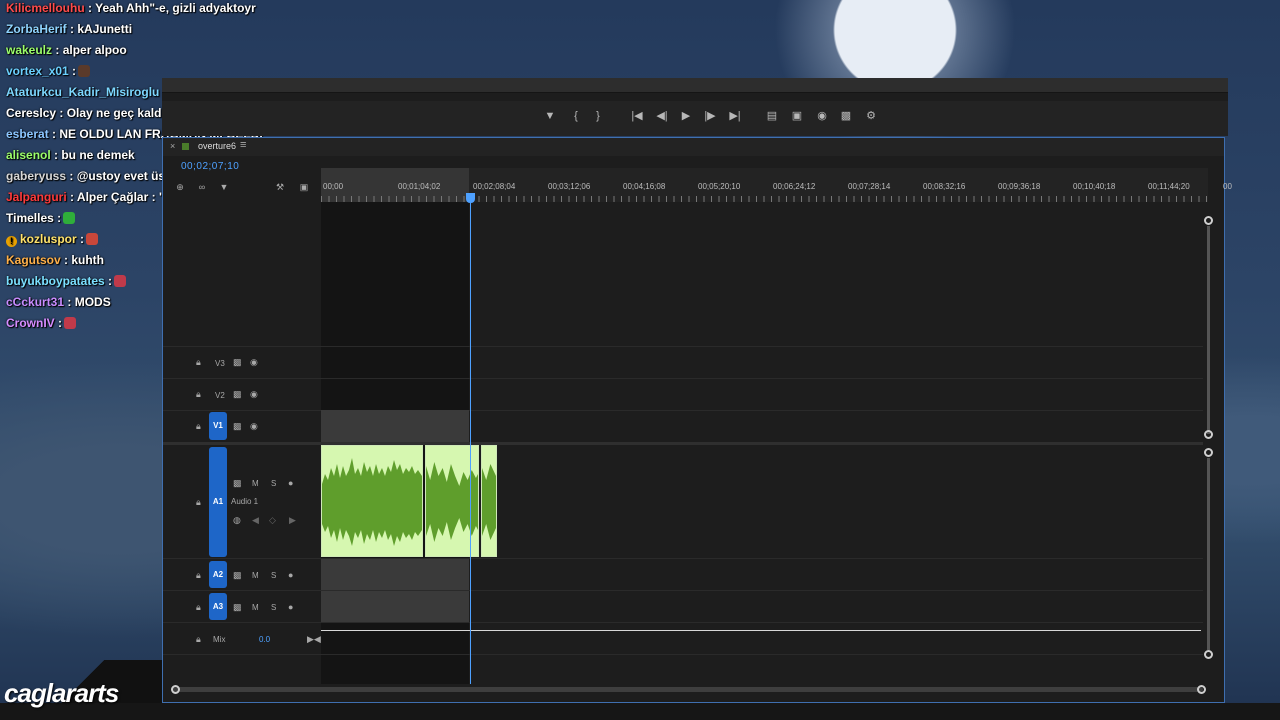 The width and height of the screenshot is (1280, 720). Describe the element at coordinates (31, 113) in the screenshot. I see `chat-username: Cereslcy` at that location.